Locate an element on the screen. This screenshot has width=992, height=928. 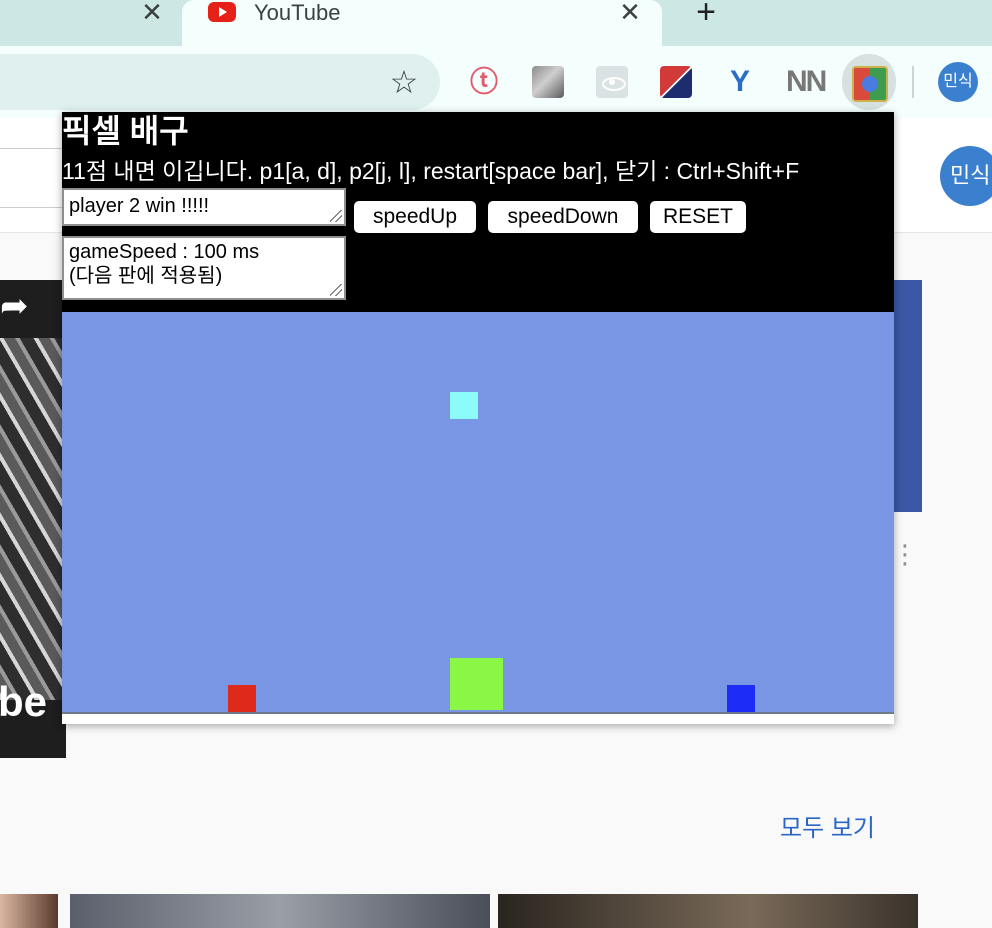
thumbnail-text: be is located at coordinates (24, 701).